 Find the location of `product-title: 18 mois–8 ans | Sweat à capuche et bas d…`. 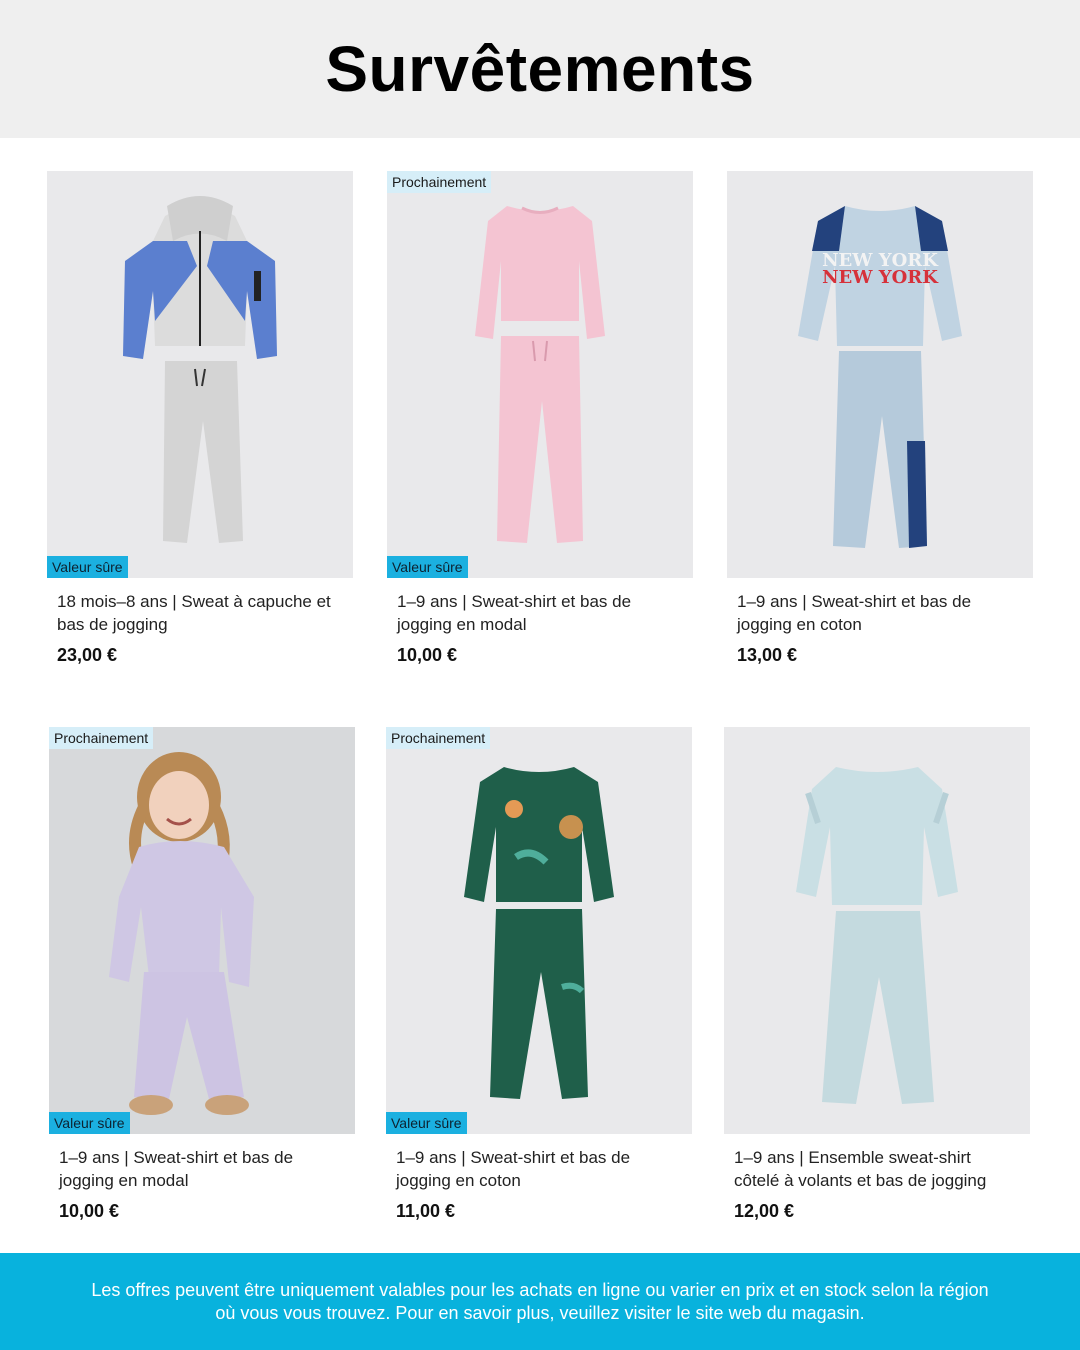

product-title: 18 mois–8 ans | Sweat à capuche et bas d… is located at coordinates (195, 613).